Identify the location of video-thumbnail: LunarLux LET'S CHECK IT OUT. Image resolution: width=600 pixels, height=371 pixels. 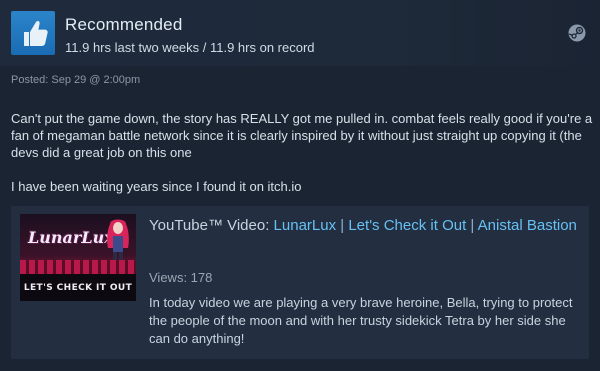
(78, 257).